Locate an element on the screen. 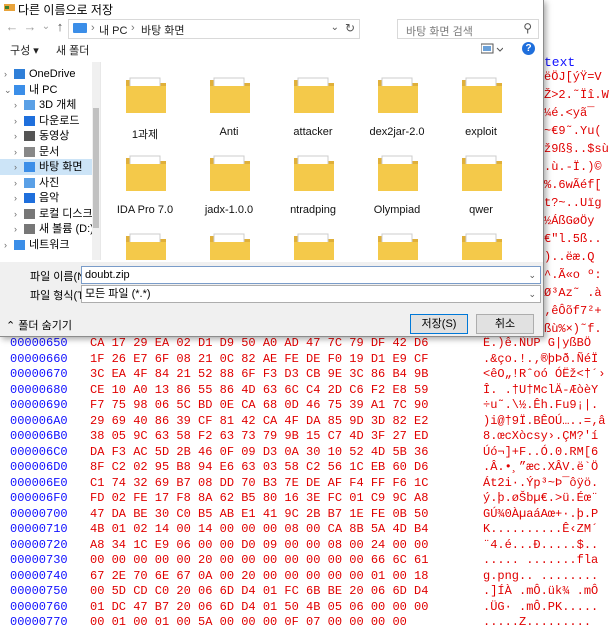 The image size is (614, 633). hex-ascii: <êO„!Rˆoó ÓËž<†´› is located at coordinates (544, 374).